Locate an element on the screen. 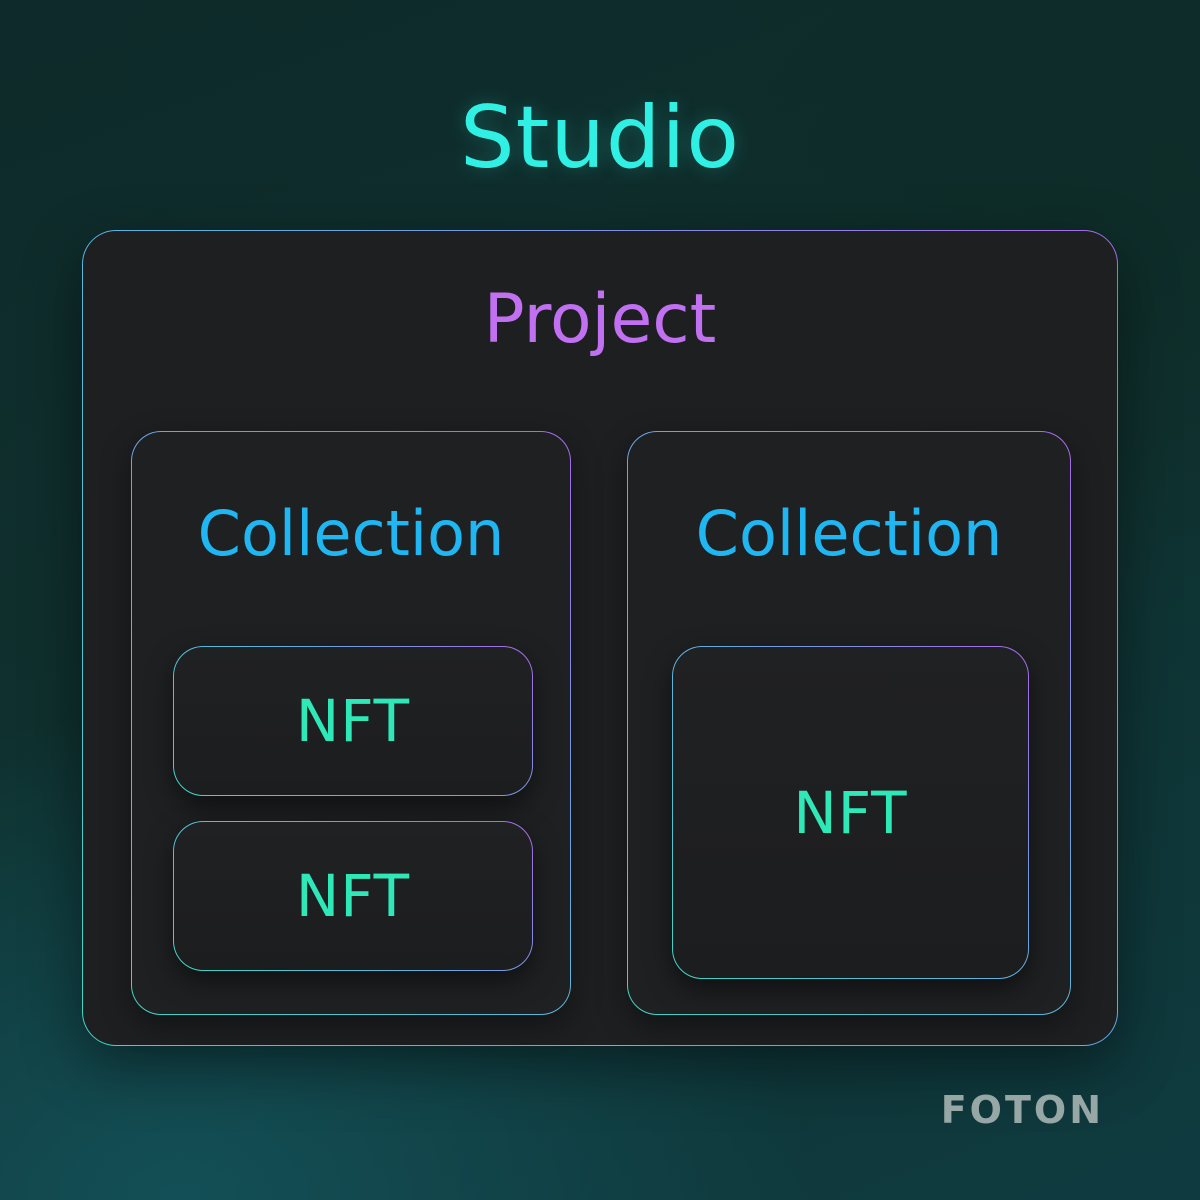 This screenshot has width=1200, height=1200. nft-label-3: NFT is located at coordinates (850, 812).